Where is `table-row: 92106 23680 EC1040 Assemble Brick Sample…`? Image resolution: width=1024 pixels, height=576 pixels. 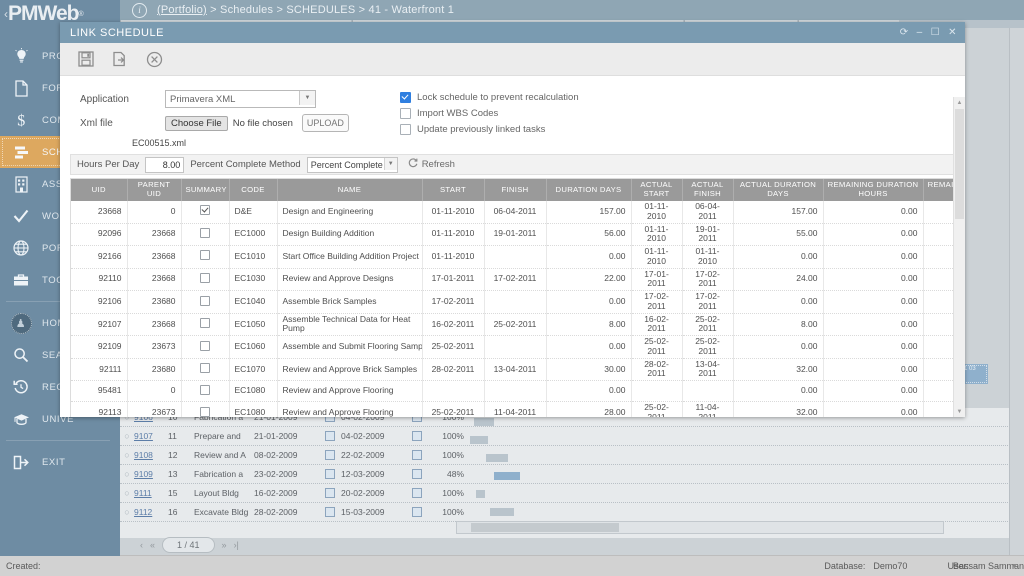 table-row: 92106 23680 EC1040 Assemble Brick Sample… is located at coordinates (518, 302).